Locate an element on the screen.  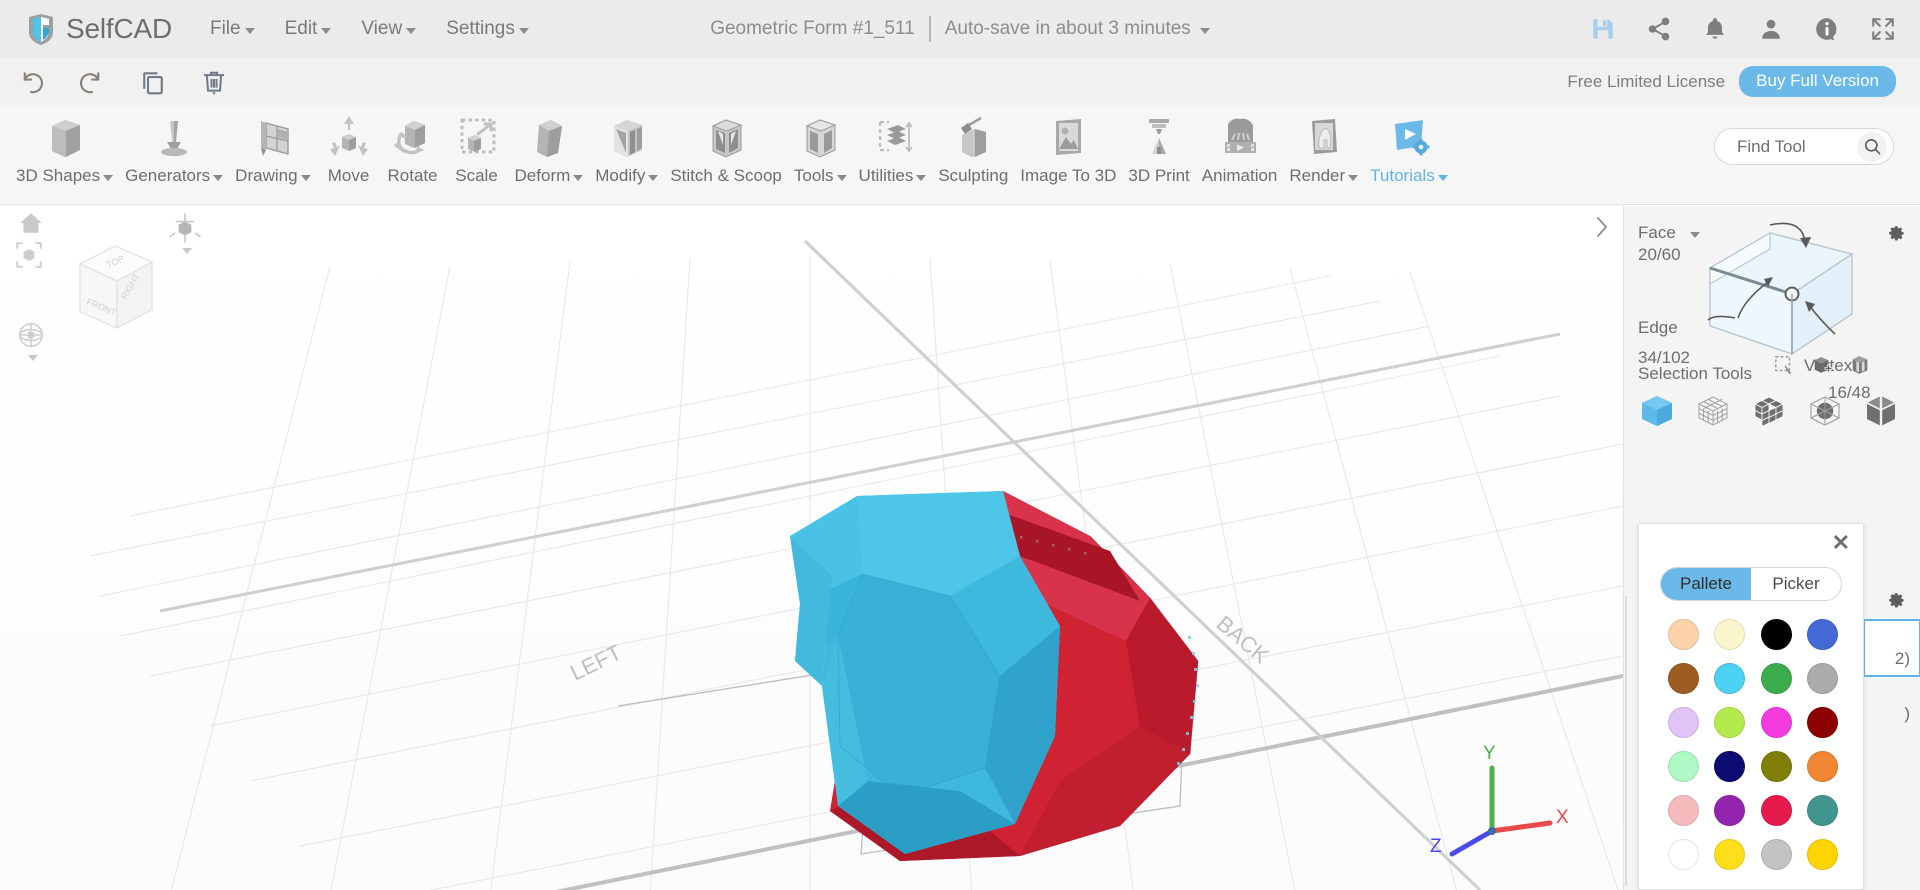
highlighted-input-field is located at coordinates (1891, 648).